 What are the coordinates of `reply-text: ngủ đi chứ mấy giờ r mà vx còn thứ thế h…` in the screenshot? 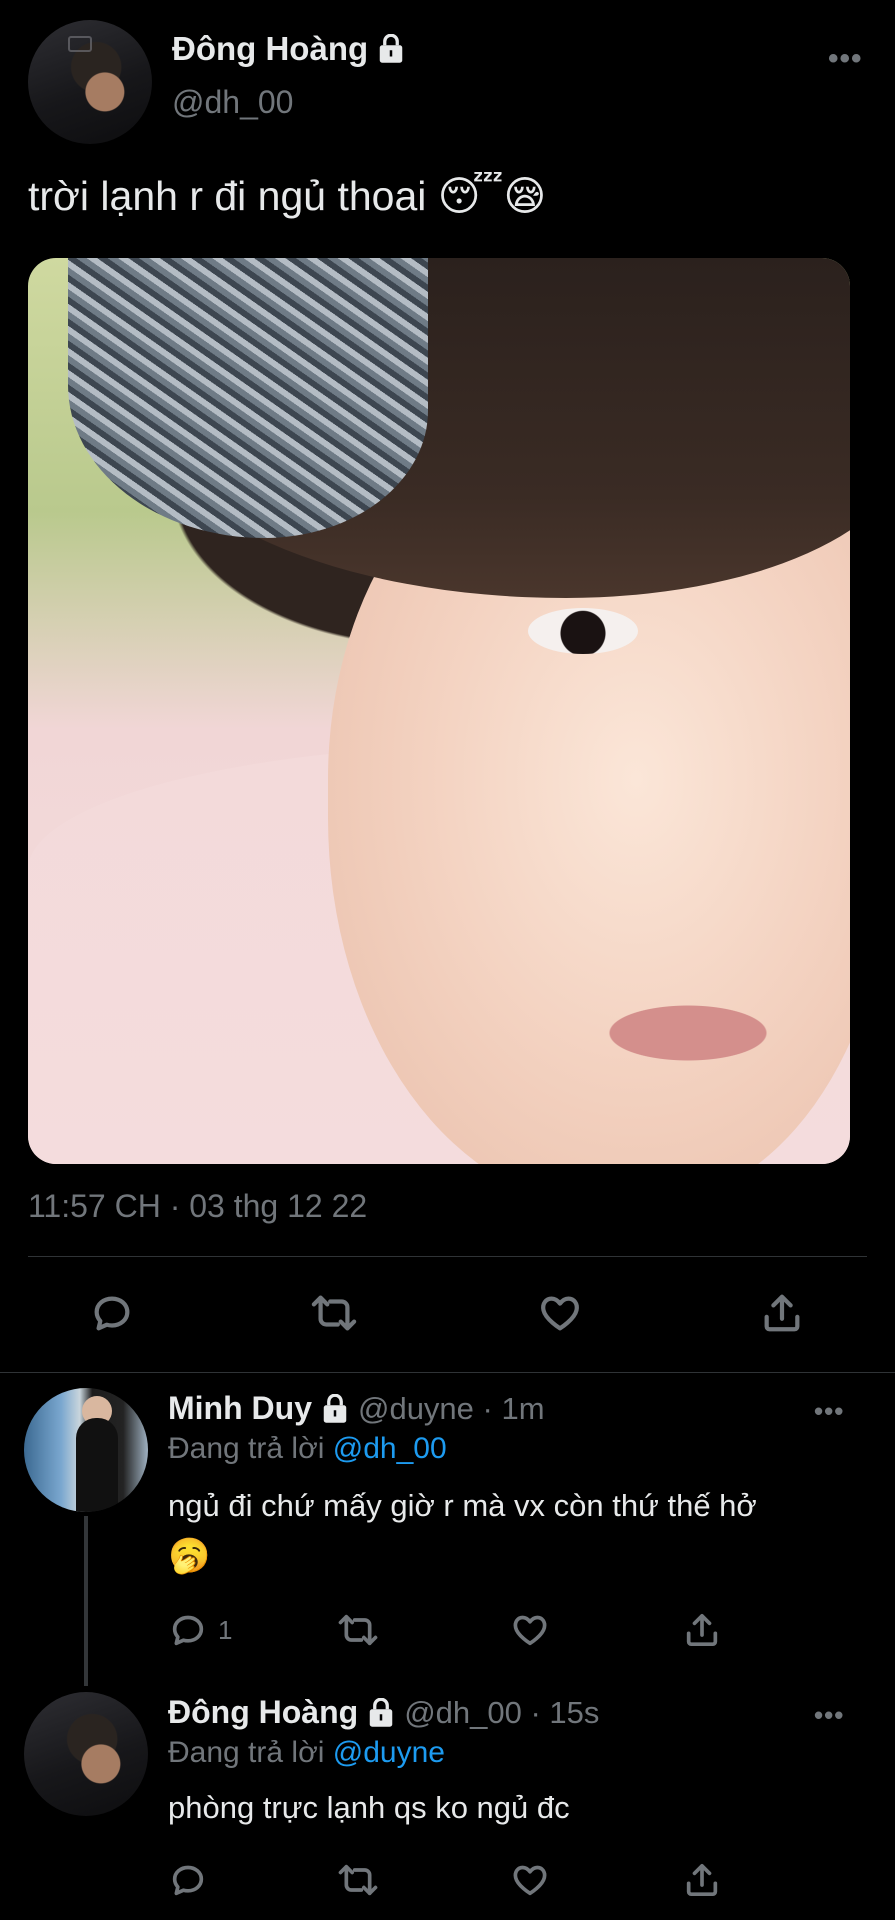 It's located at (462, 1505).